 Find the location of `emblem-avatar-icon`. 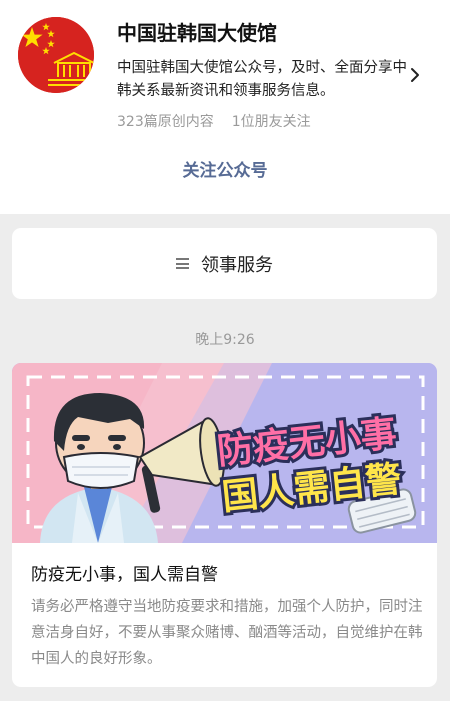

emblem-avatar-icon is located at coordinates (56, 55).